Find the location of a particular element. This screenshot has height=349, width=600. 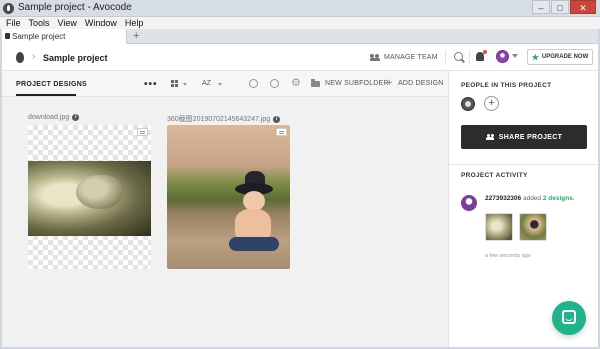

notification-dot is located at coordinates (485, 52).